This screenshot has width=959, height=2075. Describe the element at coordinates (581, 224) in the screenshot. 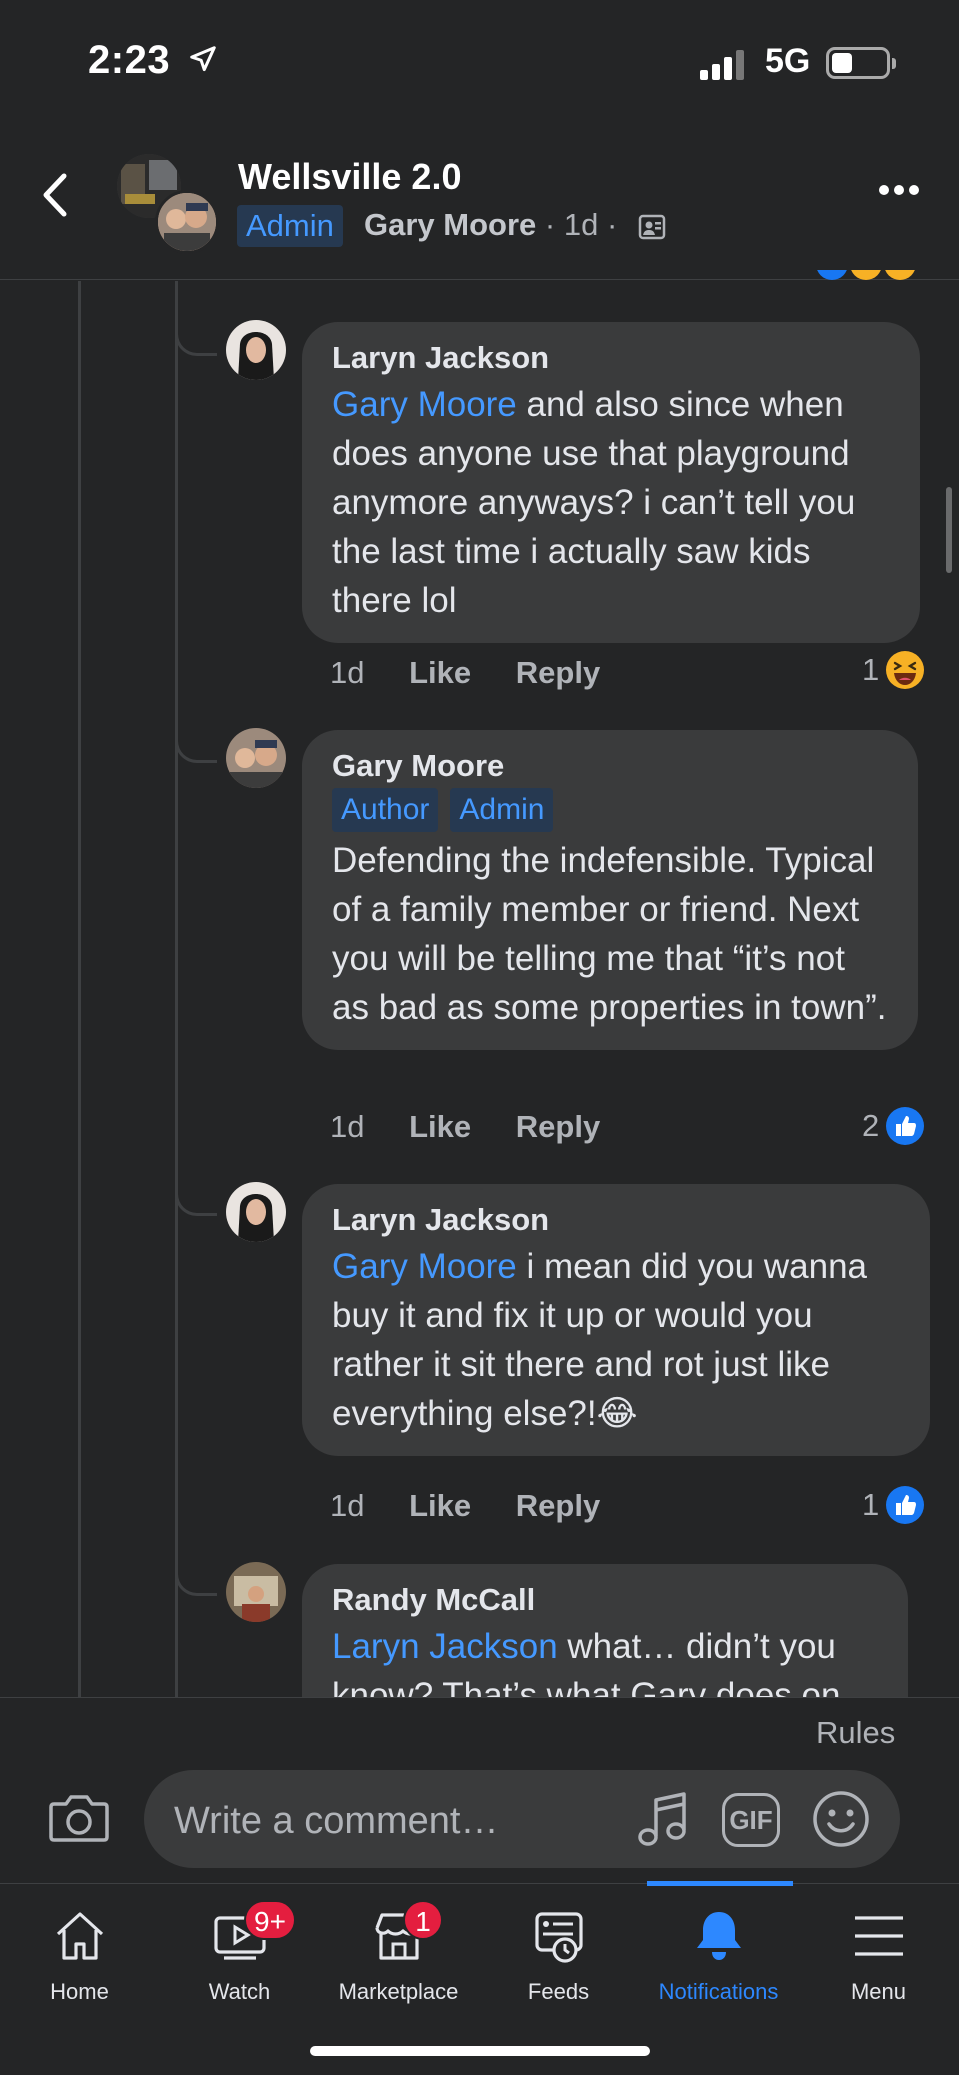

I see `post-age: 1d` at that location.